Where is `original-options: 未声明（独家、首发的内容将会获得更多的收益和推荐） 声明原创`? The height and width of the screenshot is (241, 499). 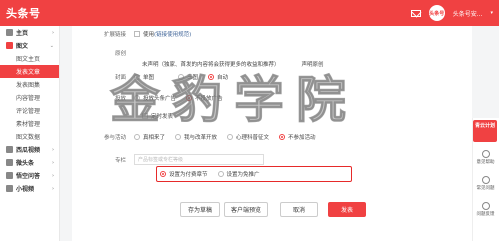 original-options: 未声明（独家、首发的内容将会获得更多的收益和推荐） 声明原创 is located at coordinates (238, 64).